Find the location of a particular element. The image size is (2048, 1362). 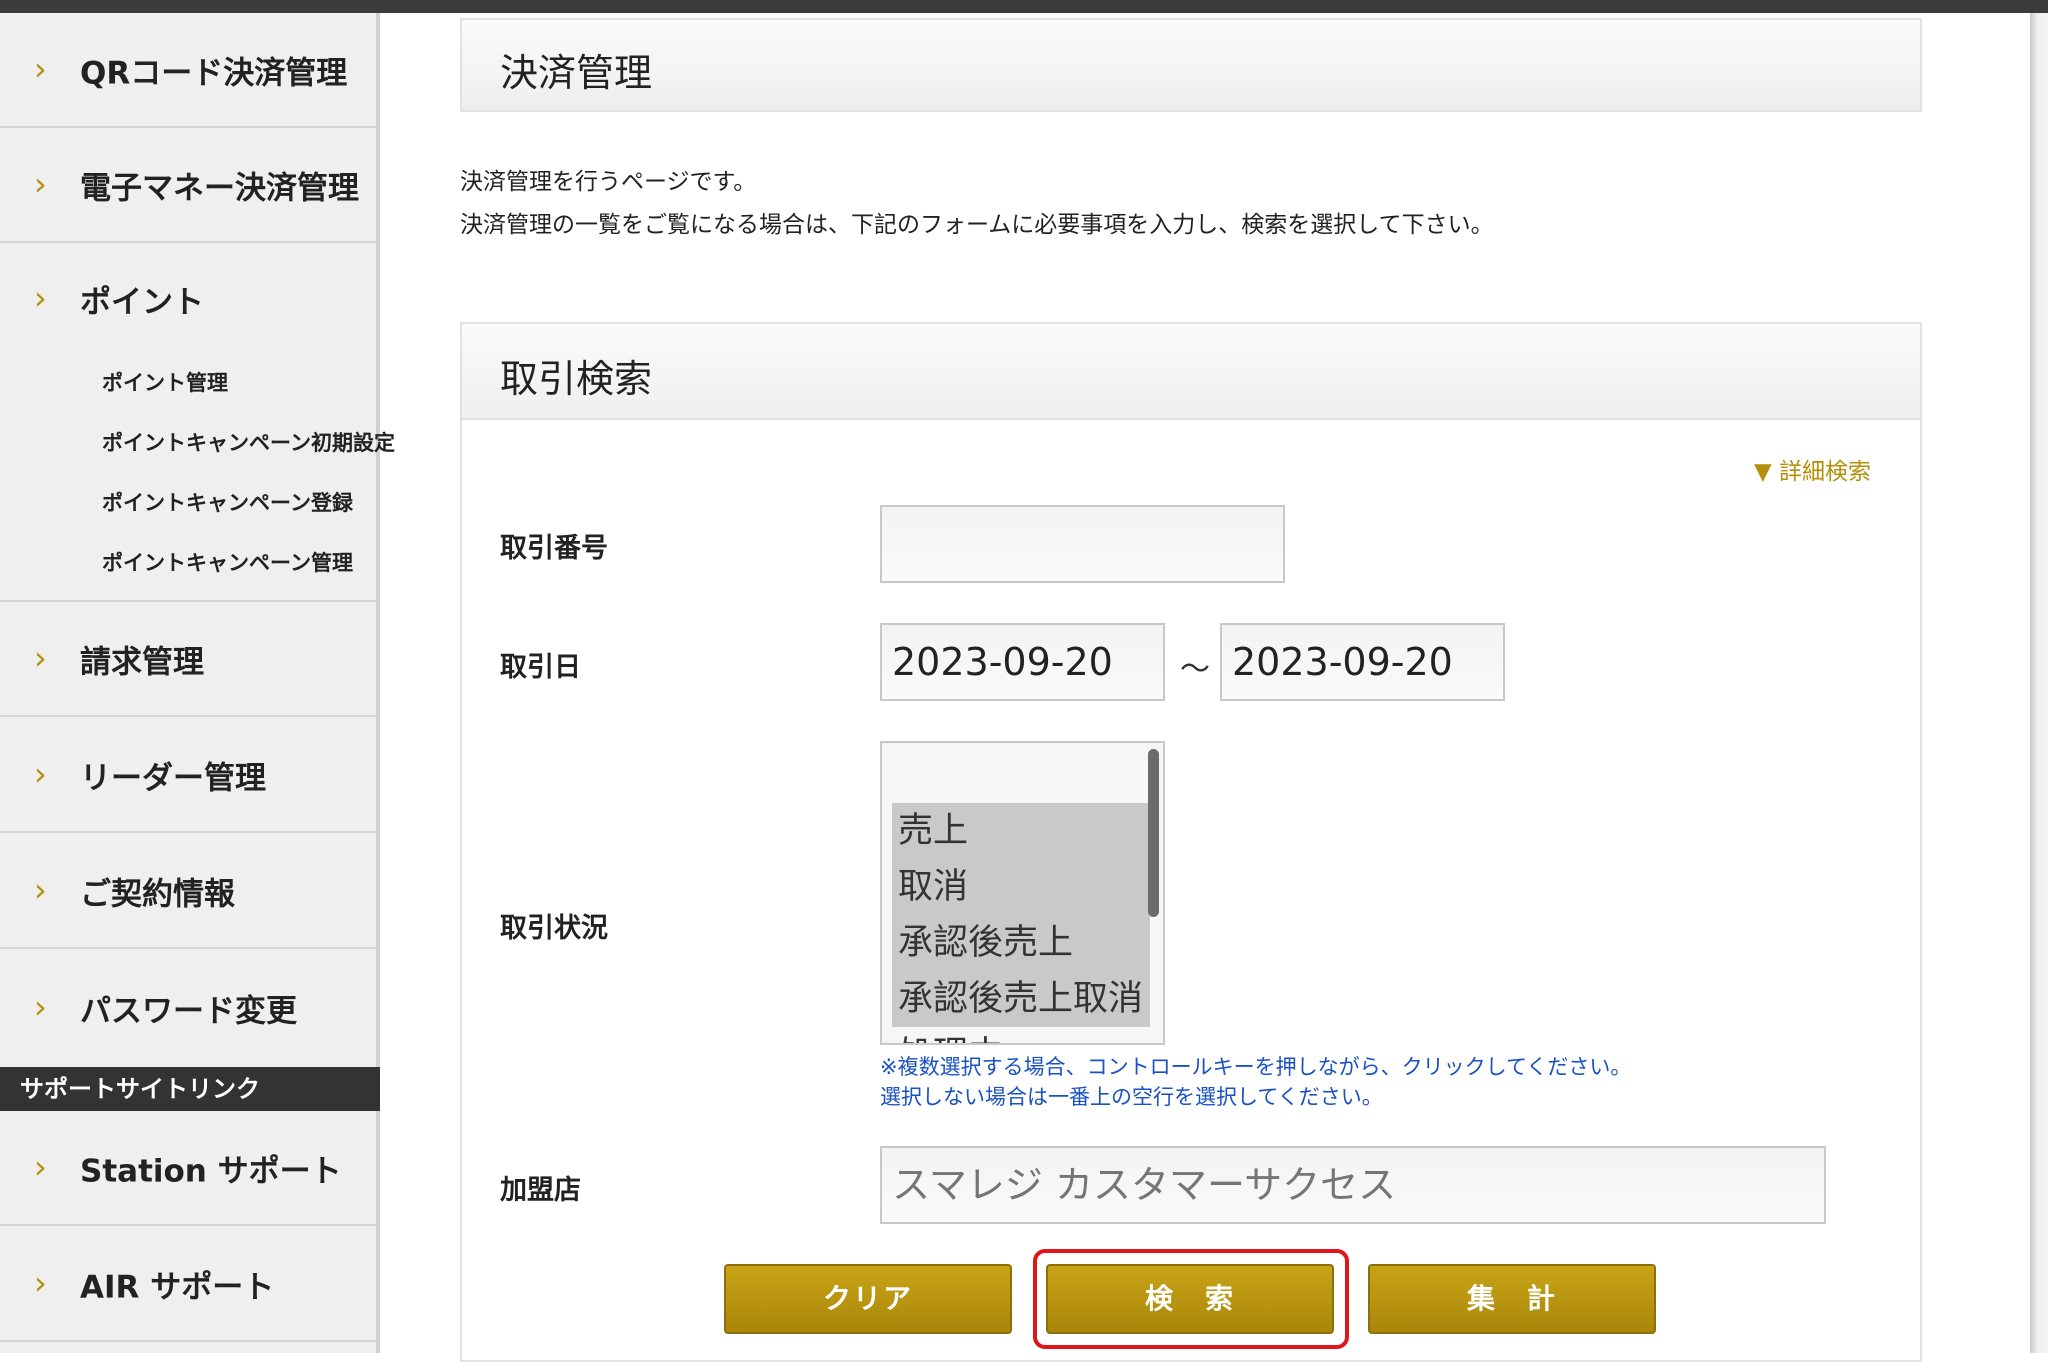

top-bar is located at coordinates (1024, 6).